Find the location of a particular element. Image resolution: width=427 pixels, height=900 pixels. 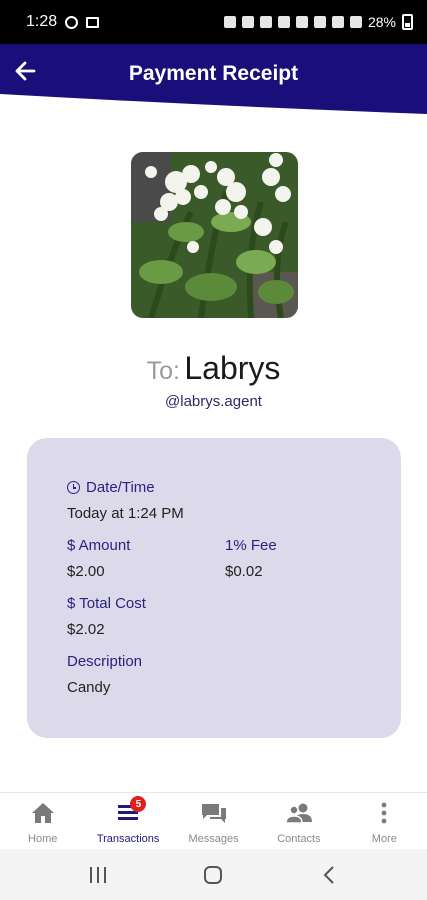

wifi-icon is located at coordinates (319, 22).